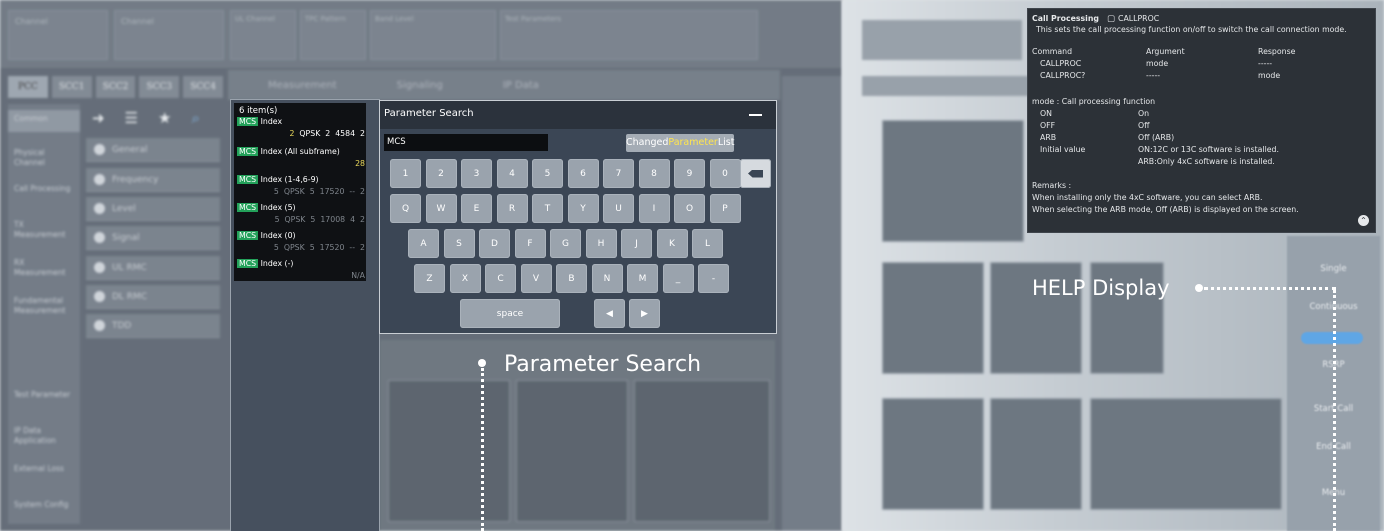 The width and height of the screenshot is (1384, 531). What do you see at coordinates (441, 173) in the screenshot?
I see `key-2: 2` at bounding box center [441, 173].